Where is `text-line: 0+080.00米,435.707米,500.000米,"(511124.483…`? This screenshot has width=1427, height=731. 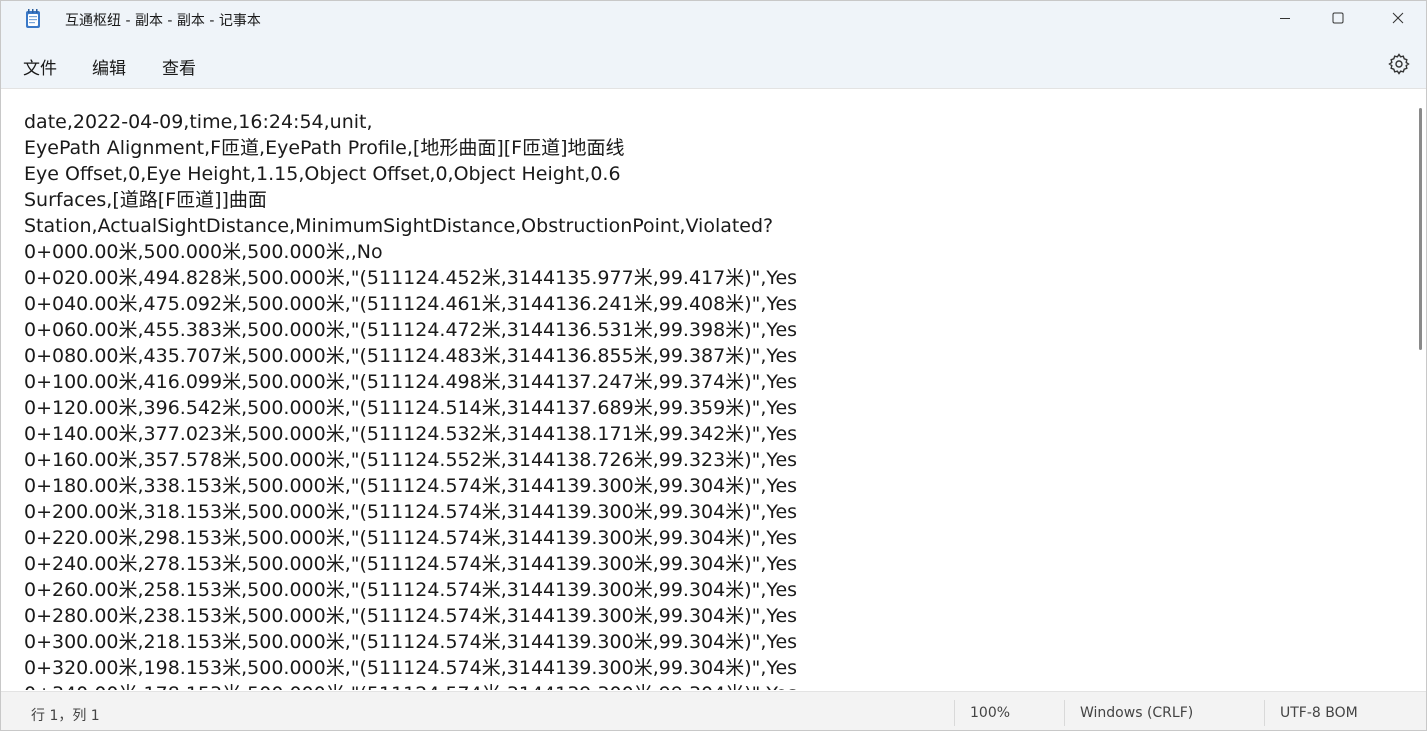 text-line: 0+080.00米,435.707米,500.000米,"(511124.483… is located at coordinates (411, 356).